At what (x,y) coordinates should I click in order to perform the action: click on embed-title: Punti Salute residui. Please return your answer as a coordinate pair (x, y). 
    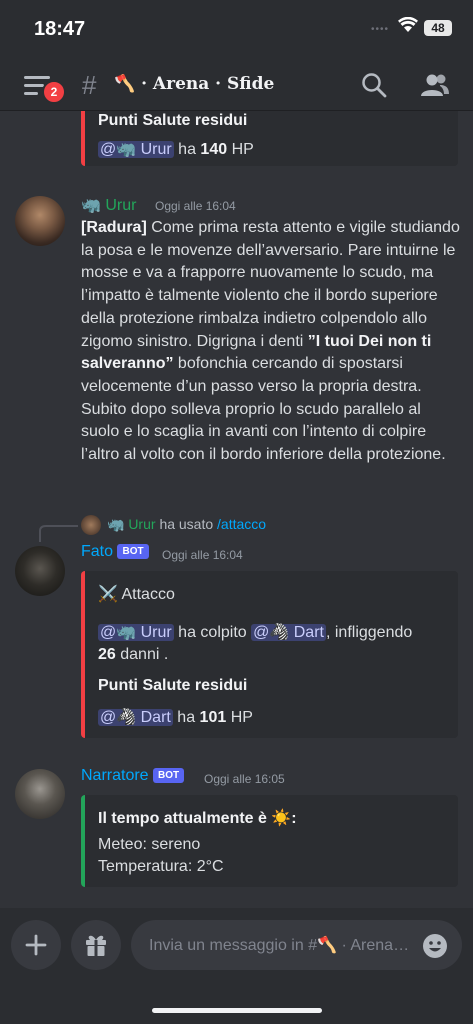
    Looking at the image, I should click on (173, 120).